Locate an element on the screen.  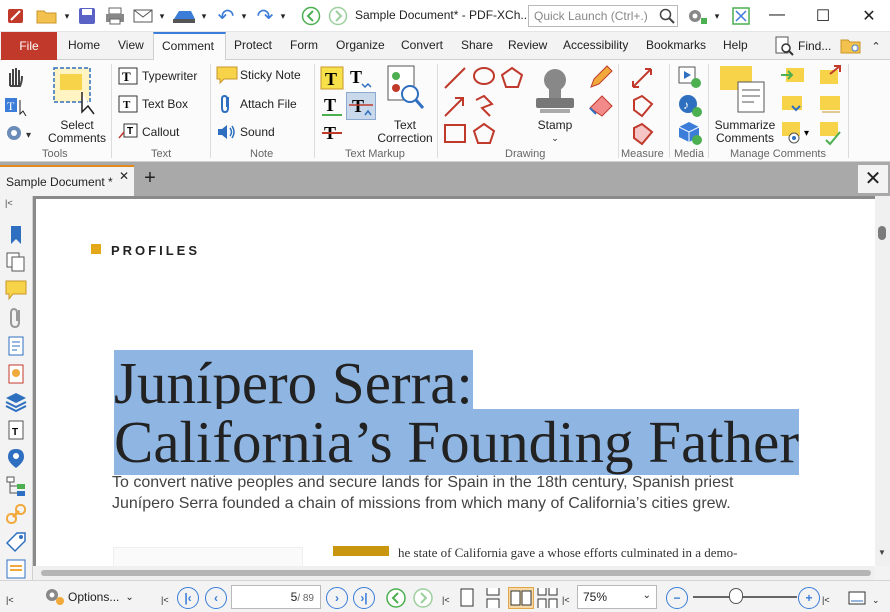
zoom-slider-track is located at coordinates (745, 597).